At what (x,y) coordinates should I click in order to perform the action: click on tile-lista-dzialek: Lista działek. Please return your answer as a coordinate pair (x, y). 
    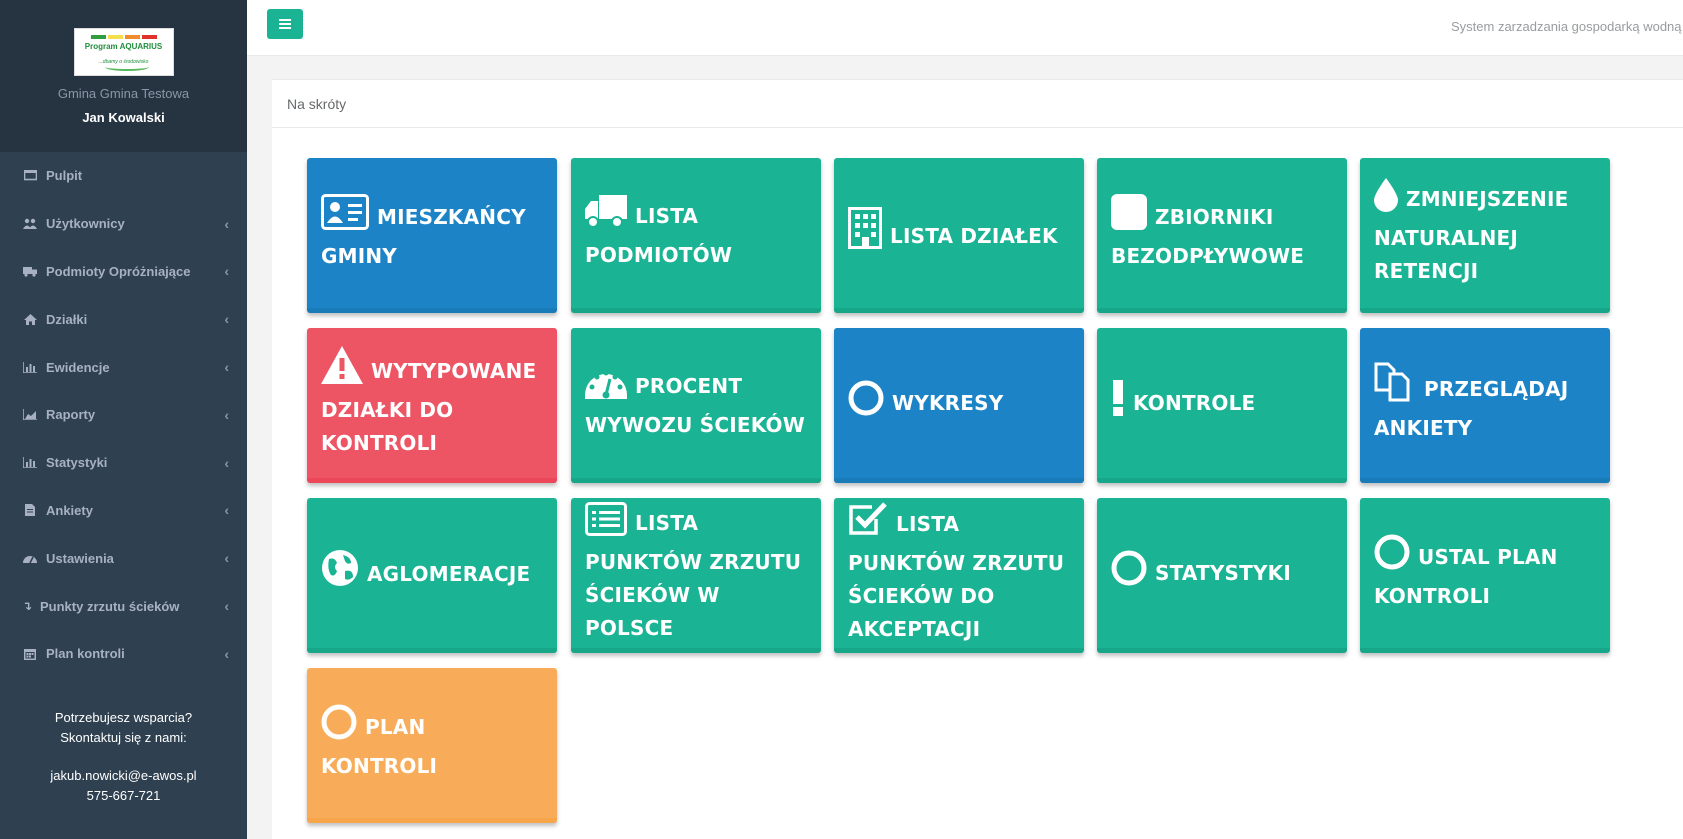
    Looking at the image, I should click on (959, 235).